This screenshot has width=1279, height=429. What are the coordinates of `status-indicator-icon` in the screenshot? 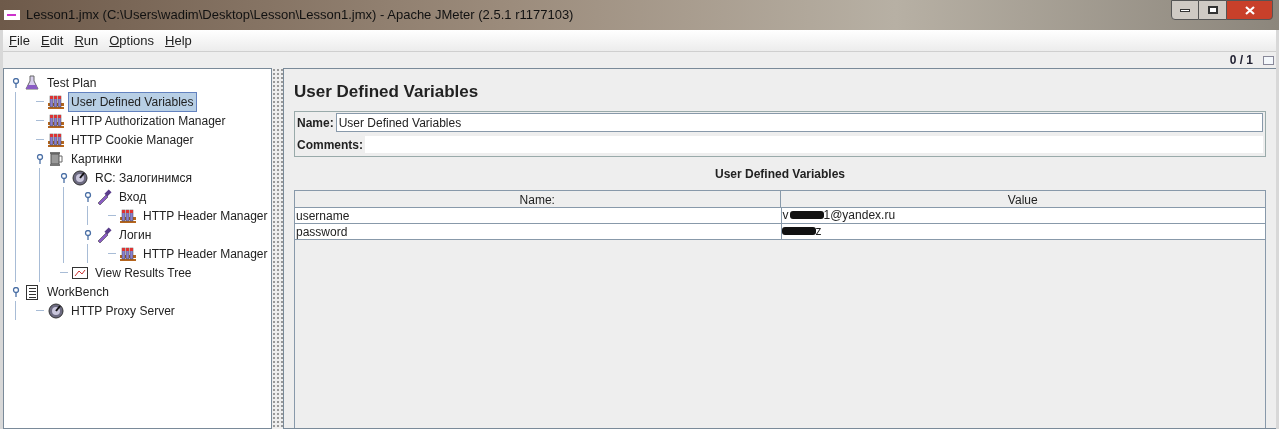 It's located at (1268, 60).